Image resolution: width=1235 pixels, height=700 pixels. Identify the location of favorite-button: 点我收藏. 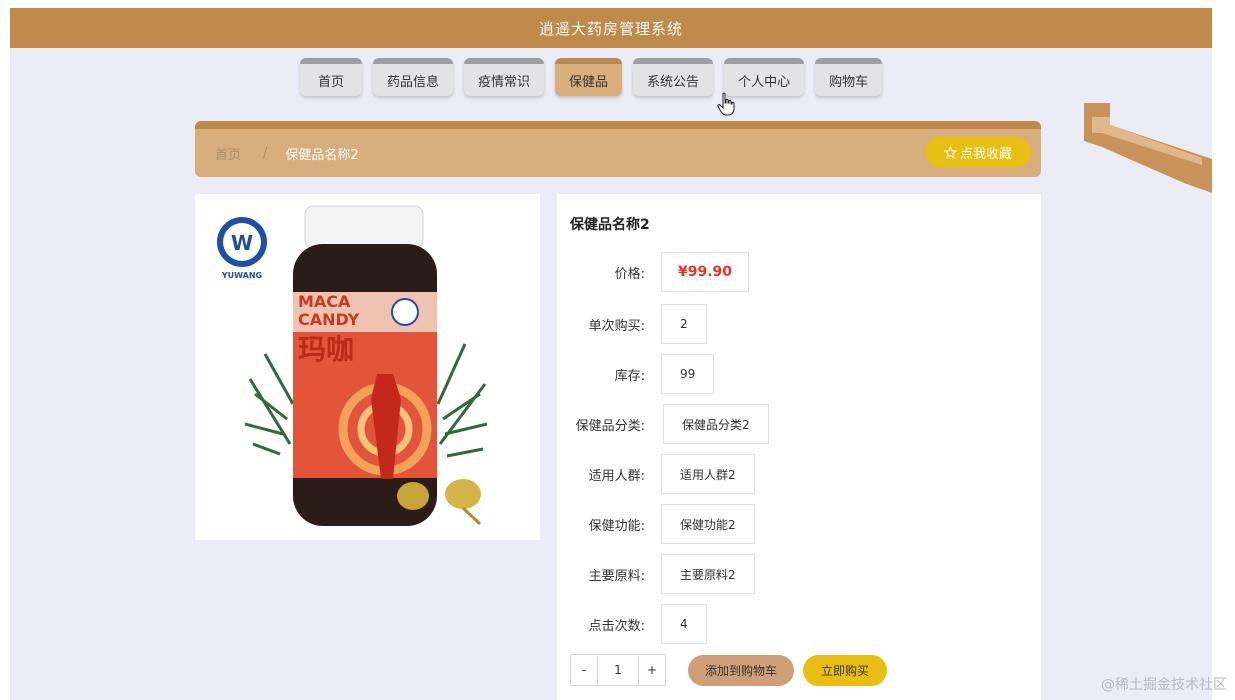
(978, 152).